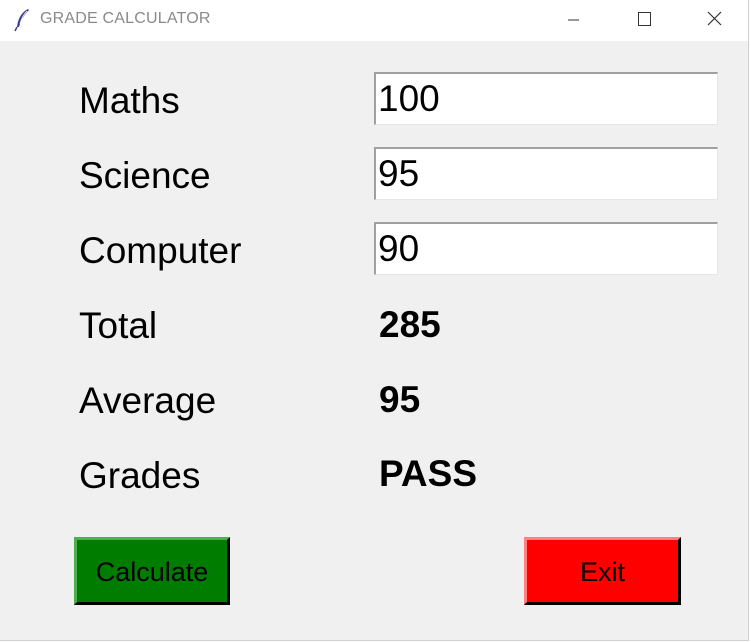 Image resolution: width=751 pixels, height=642 pixels. I want to click on grades-label: Grades, so click(140, 475).